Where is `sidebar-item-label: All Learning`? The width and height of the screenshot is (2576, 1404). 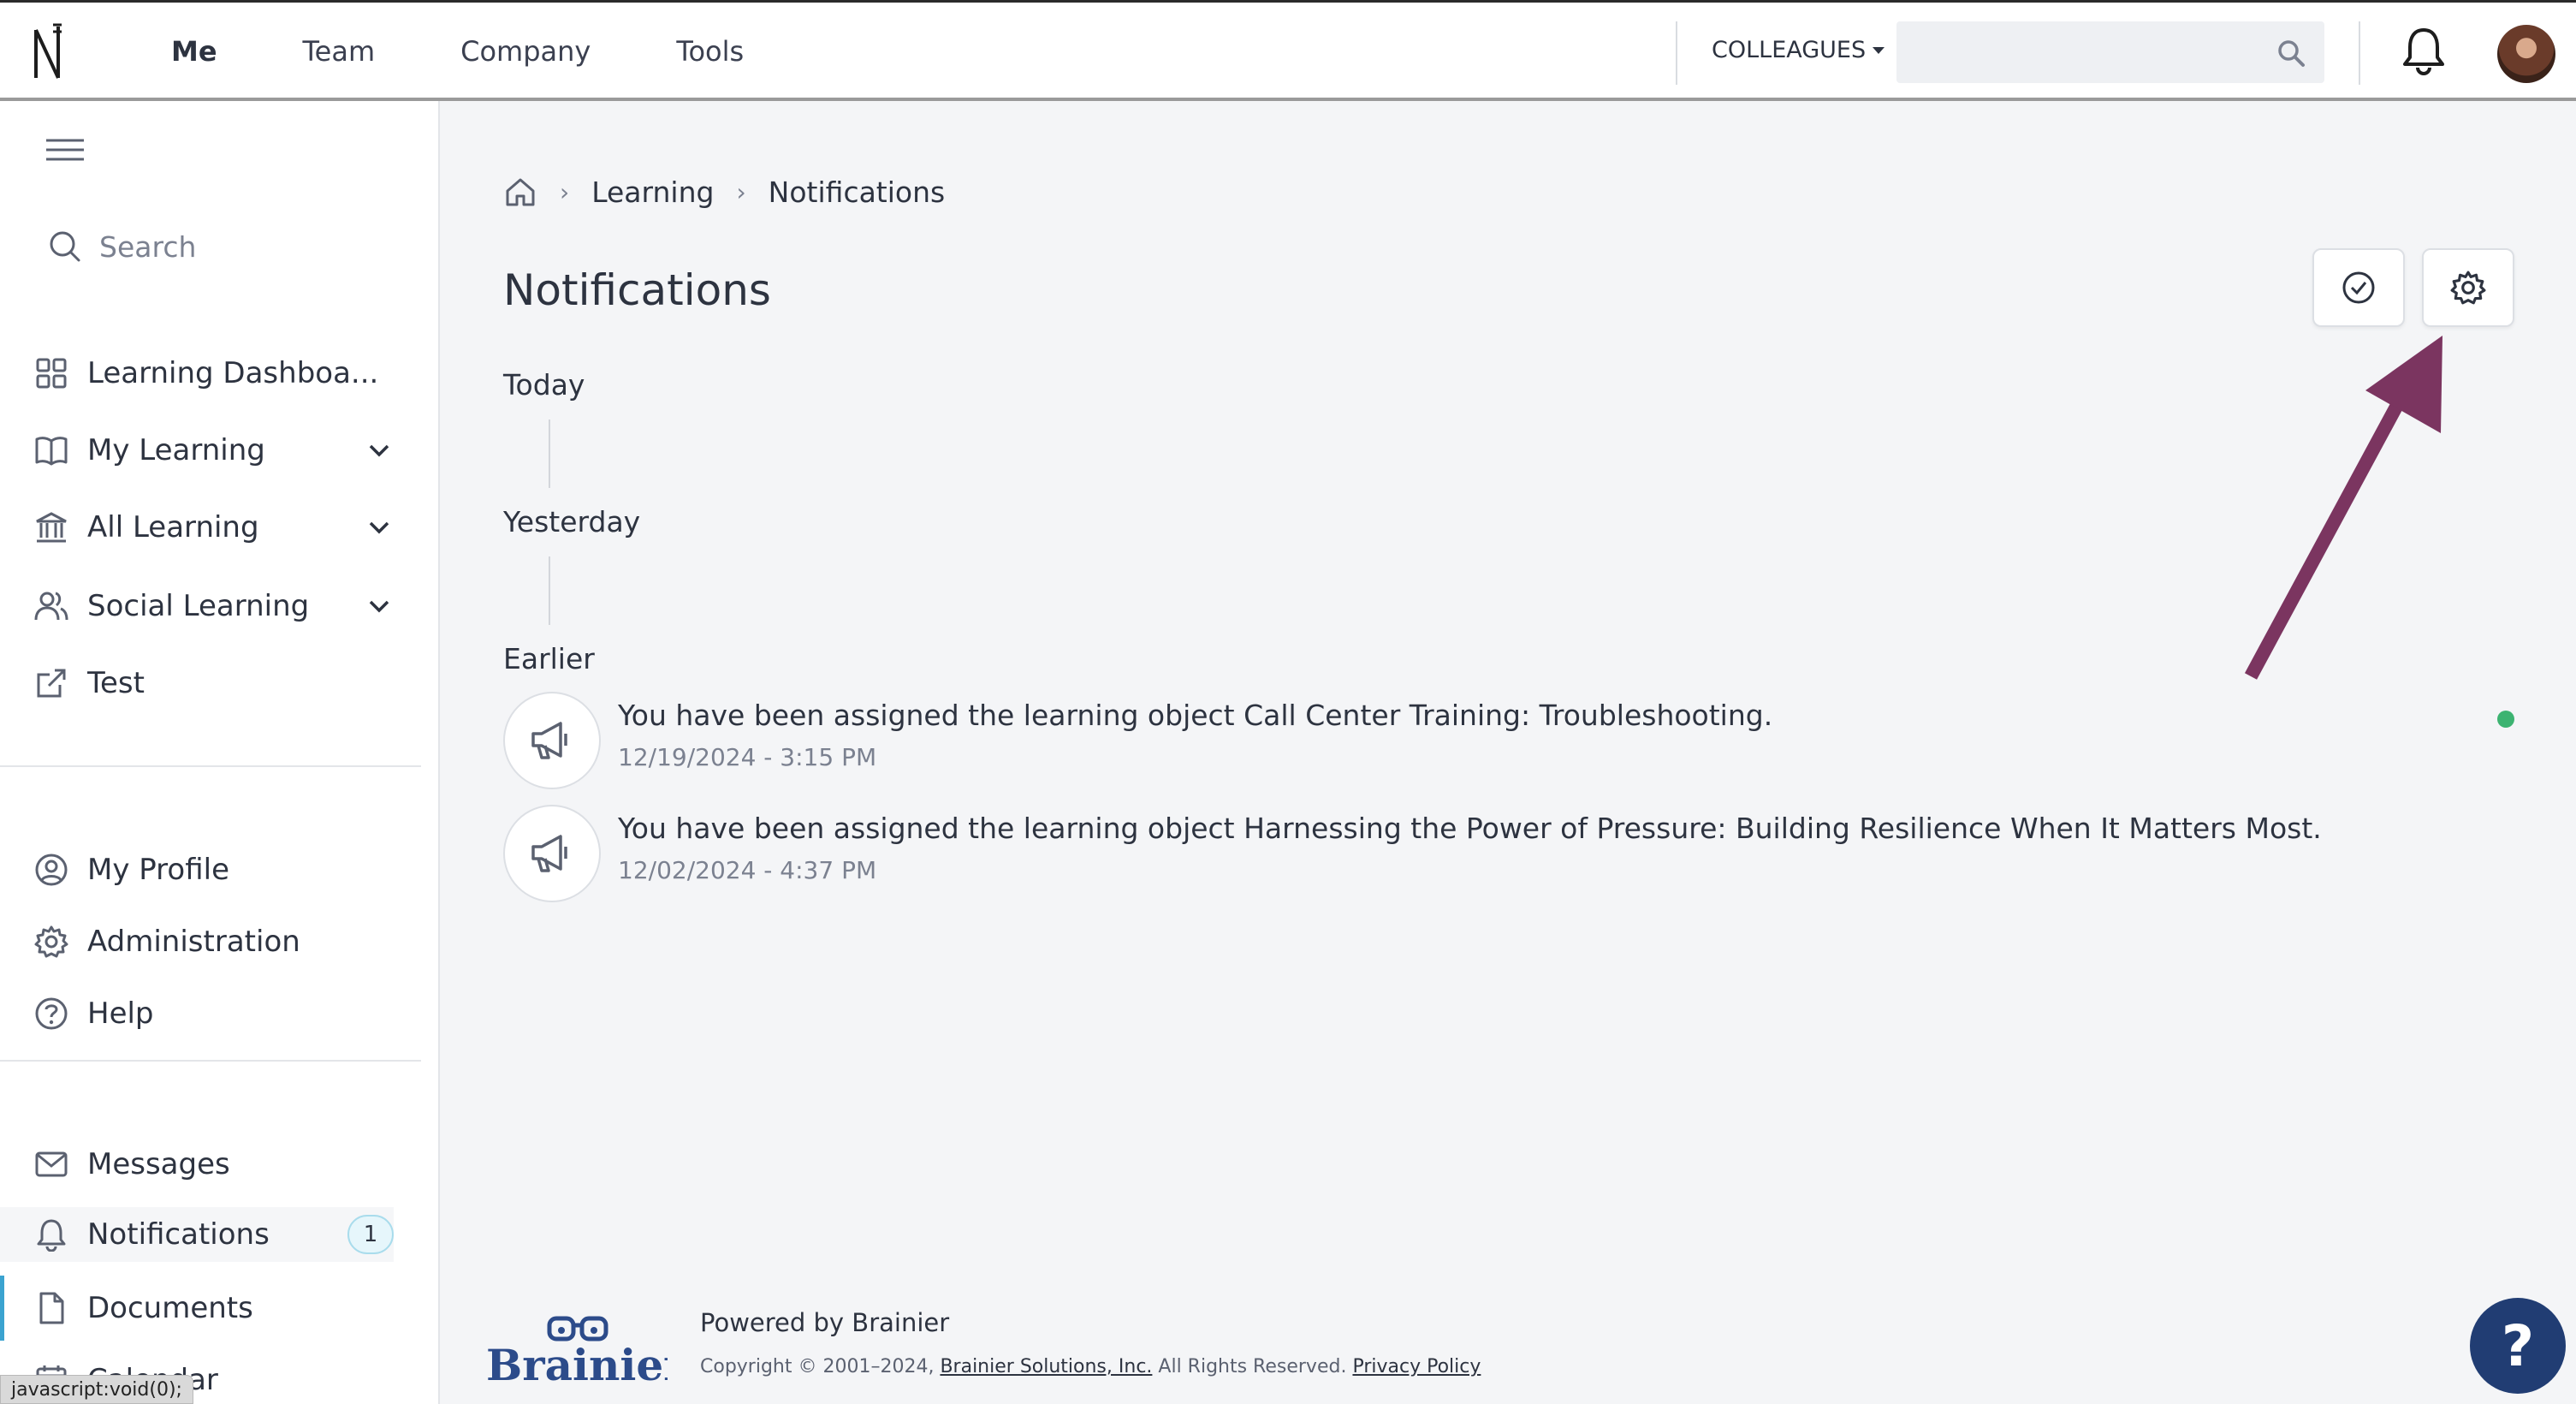
sidebar-item-label: All Learning is located at coordinates (173, 527).